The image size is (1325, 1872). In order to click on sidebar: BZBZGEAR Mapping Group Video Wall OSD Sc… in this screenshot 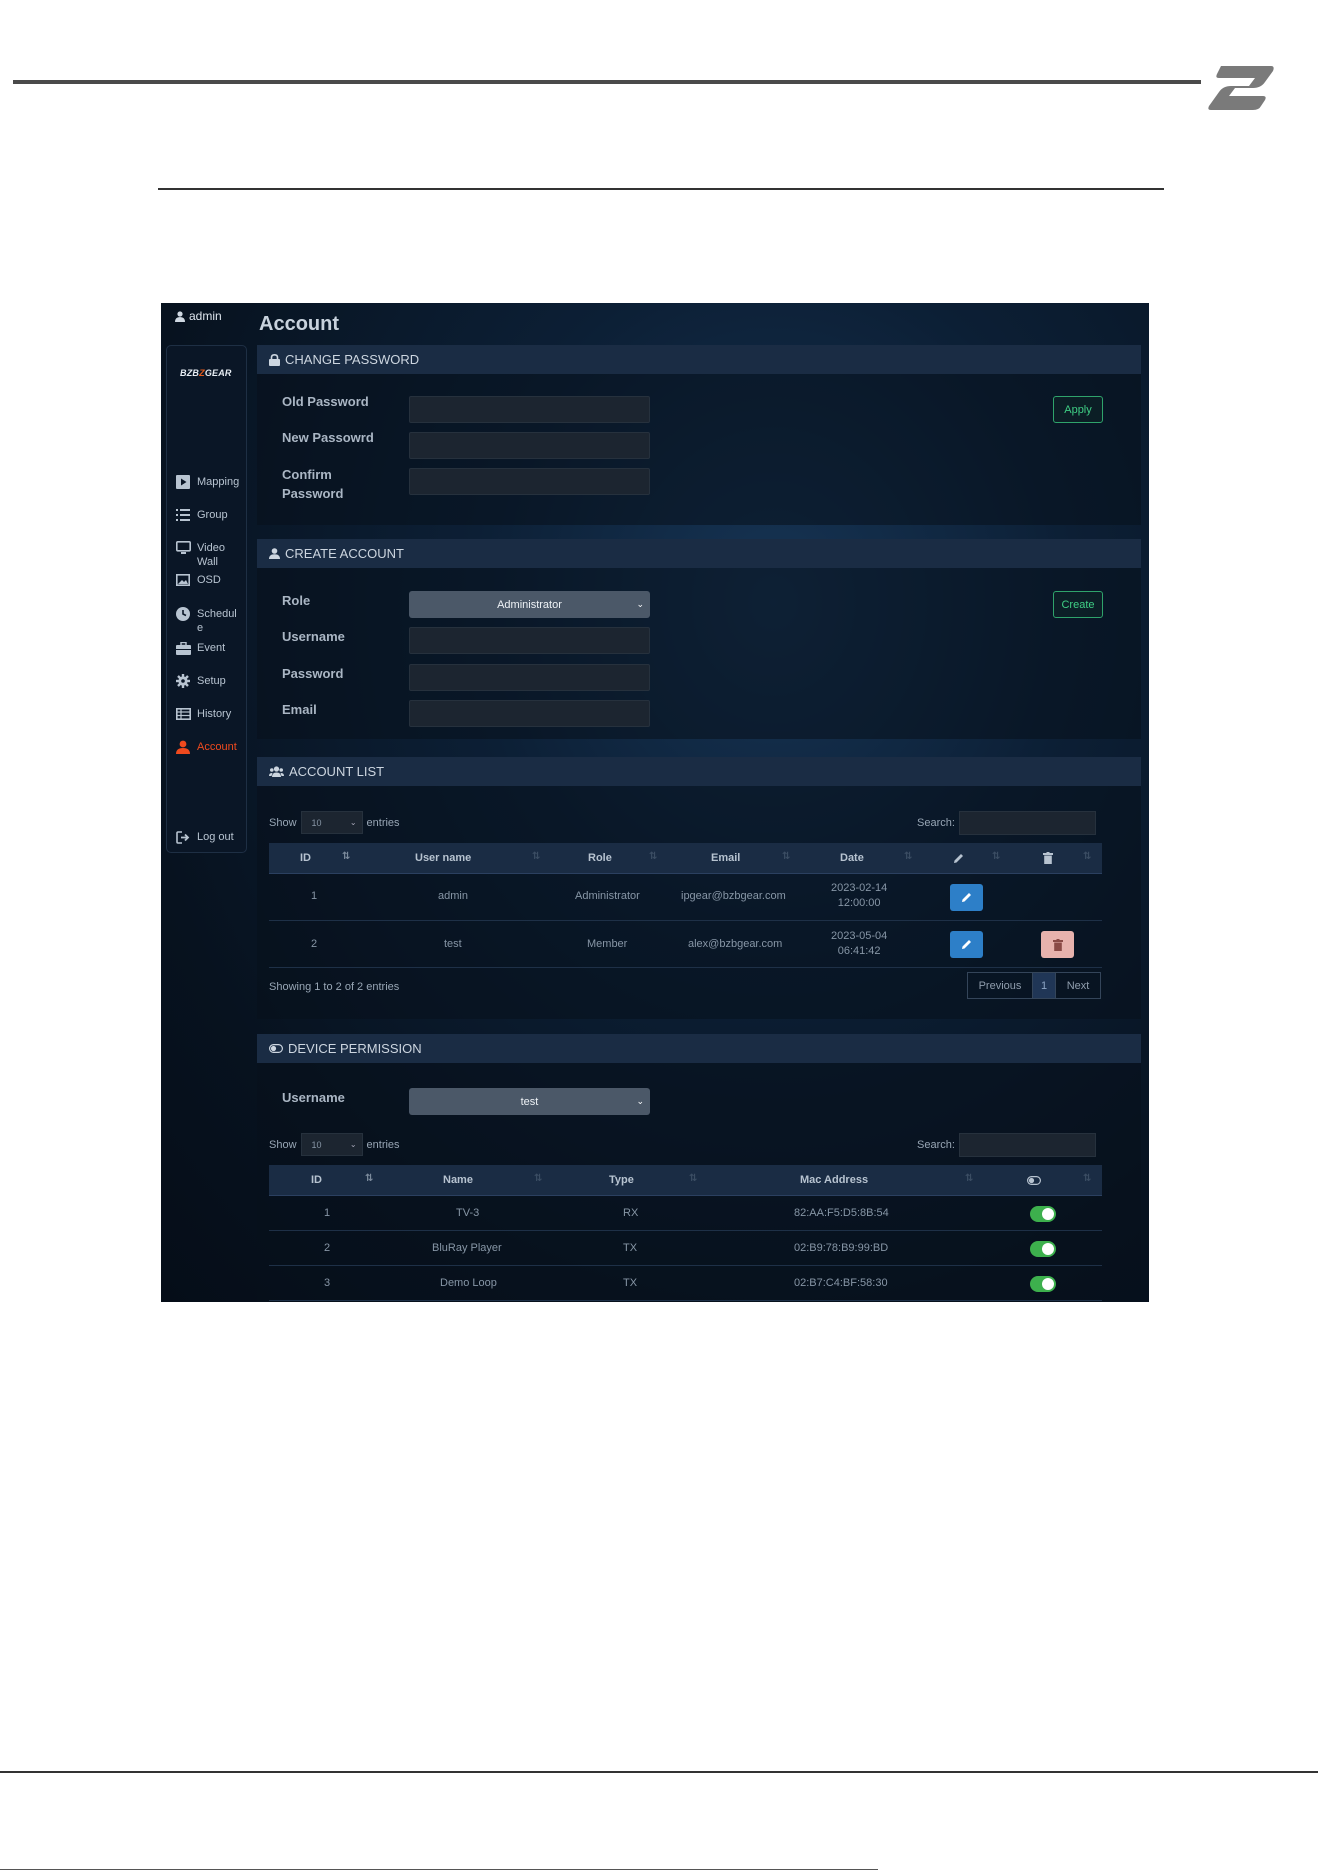, I will do `click(206, 599)`.